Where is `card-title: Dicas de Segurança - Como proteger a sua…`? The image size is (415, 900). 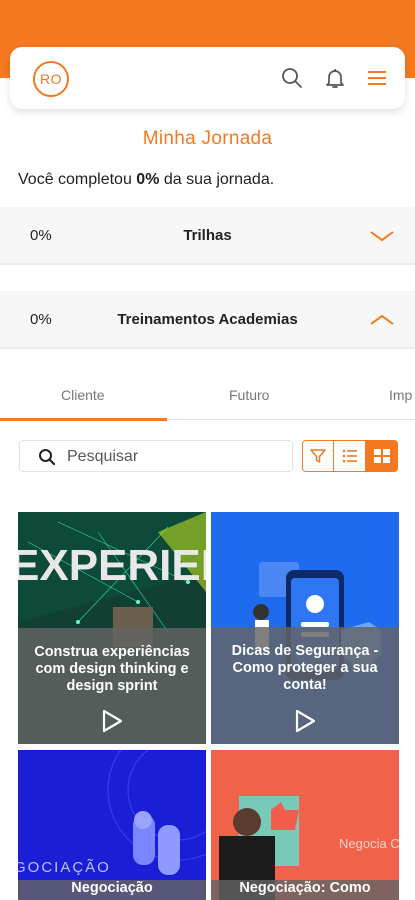 card-title: Dicas de Segurança - Como proteger a sua… is located at coordinates (305, 668).